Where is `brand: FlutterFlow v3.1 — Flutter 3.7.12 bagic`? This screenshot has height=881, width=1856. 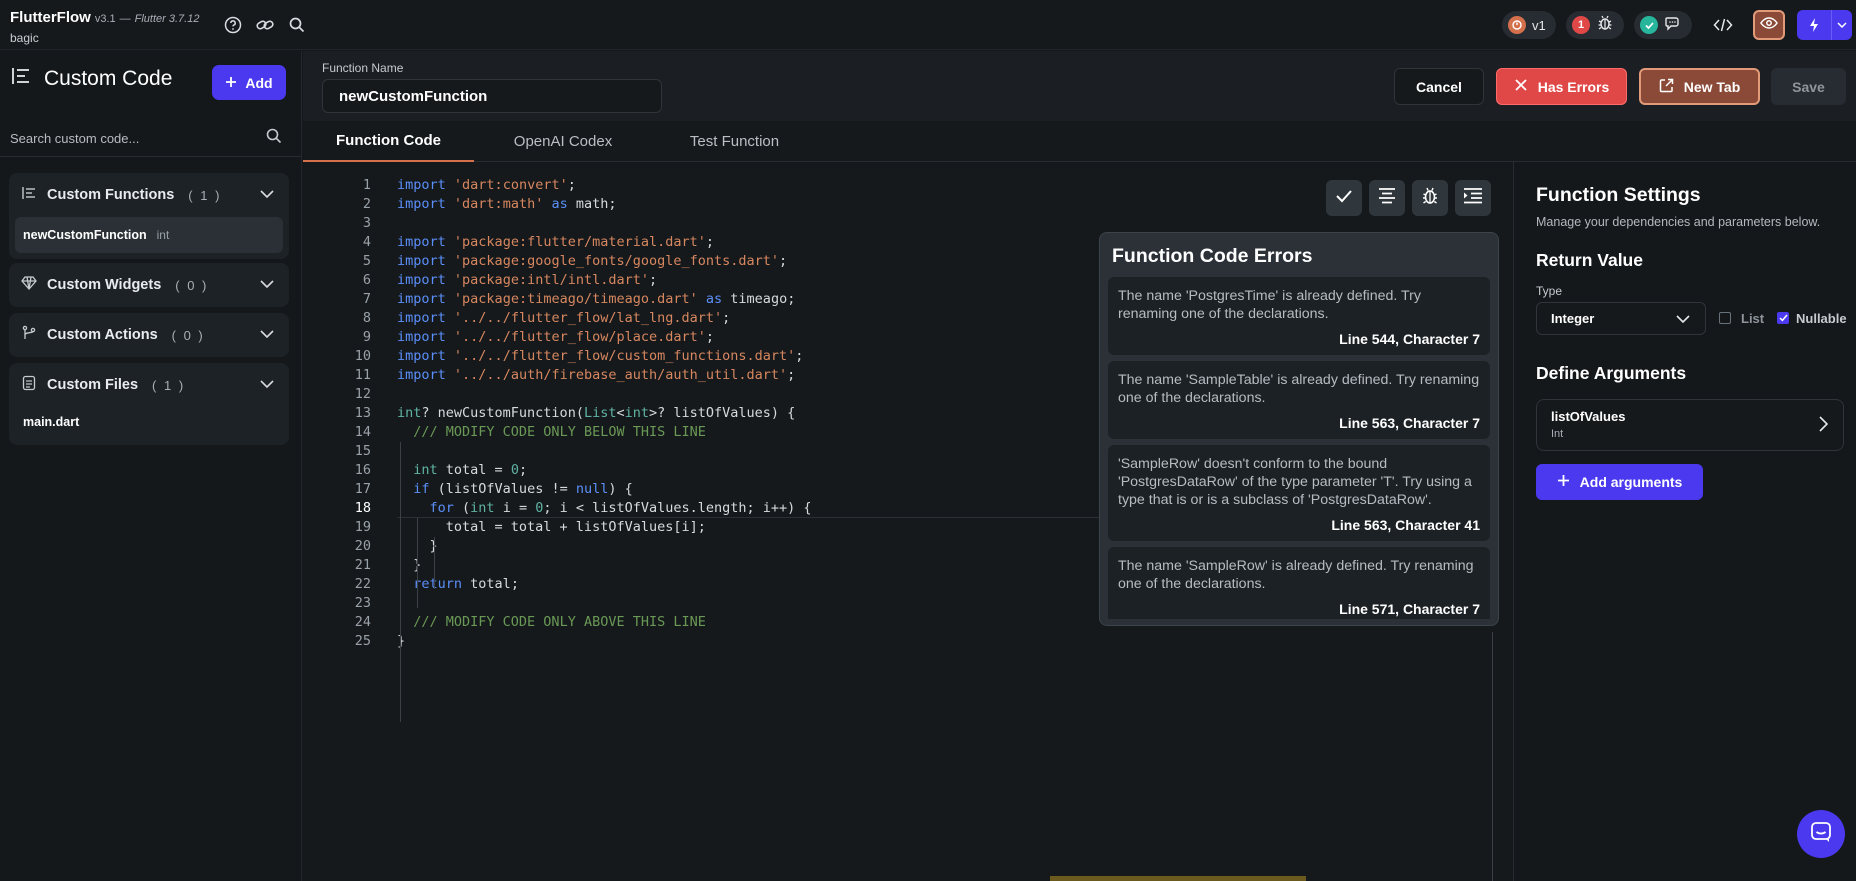 brand: FlutterFlow v3.1 — Flutter 3.7.12 bagic is located at coordinates (104, 27).